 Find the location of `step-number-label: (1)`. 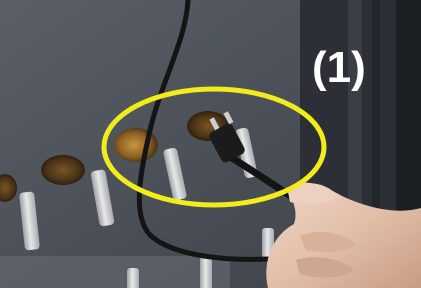

step-number-label: (1) is located at coordinates (339, 67).